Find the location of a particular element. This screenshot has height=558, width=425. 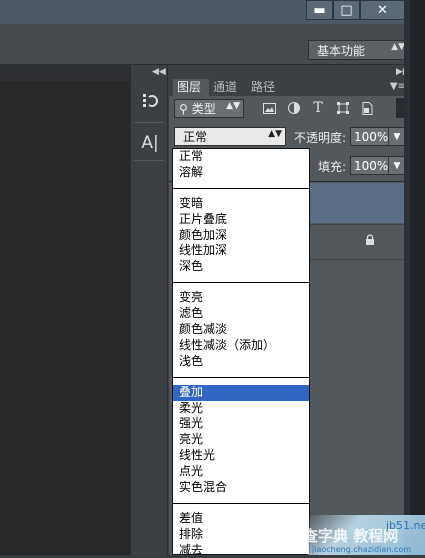

fill-value: 100% is located at coordinates (371, 165).